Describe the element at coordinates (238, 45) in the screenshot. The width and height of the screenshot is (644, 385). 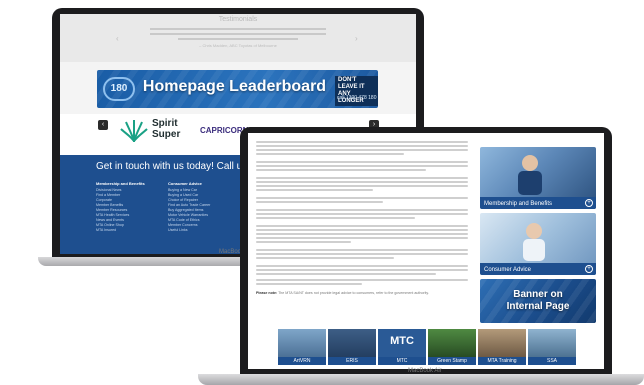
I see `testimonial-author: – Chris Madden, ABC Toyotas of Melbourne` at that location.